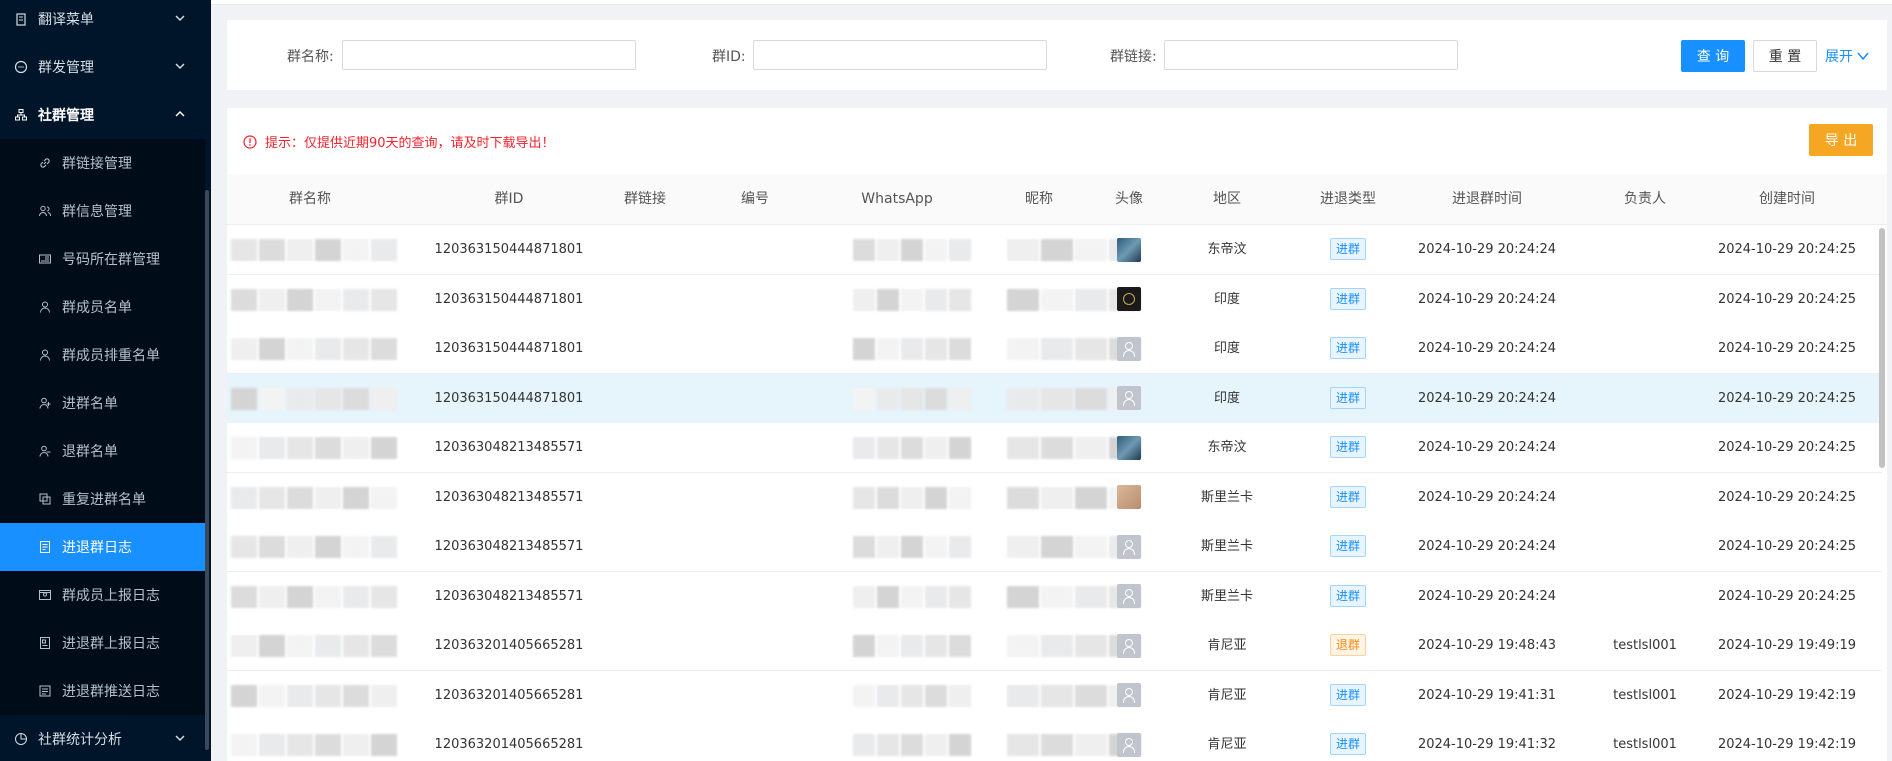 The image size is (1892, 761). Describe the element at coordinates (45, 211) in the screenshot. I see `users-icon` at that location.